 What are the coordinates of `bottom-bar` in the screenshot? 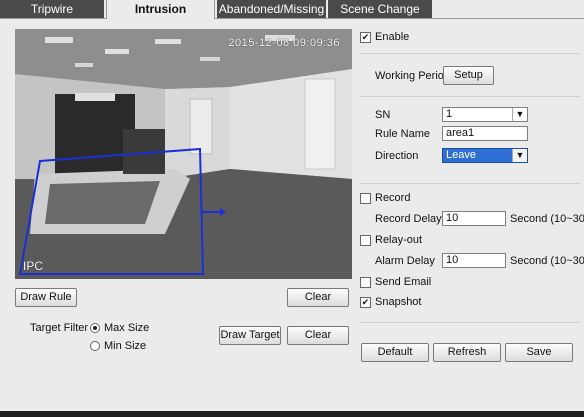 It's located at (292, 414).